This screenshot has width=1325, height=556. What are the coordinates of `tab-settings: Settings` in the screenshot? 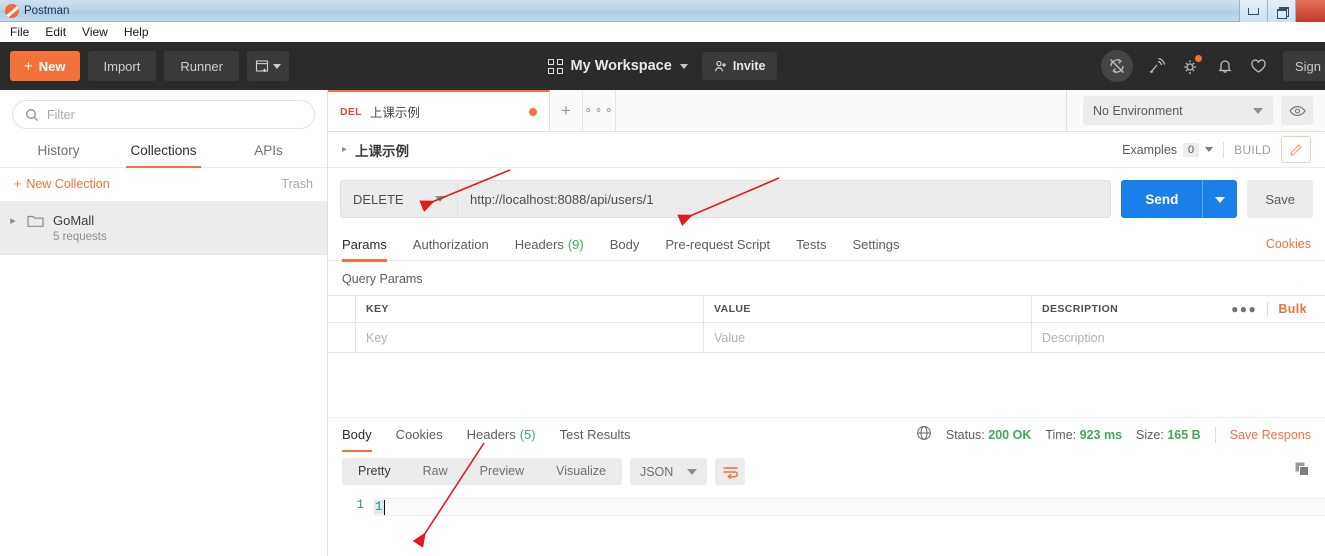 It's located at (875, 244).